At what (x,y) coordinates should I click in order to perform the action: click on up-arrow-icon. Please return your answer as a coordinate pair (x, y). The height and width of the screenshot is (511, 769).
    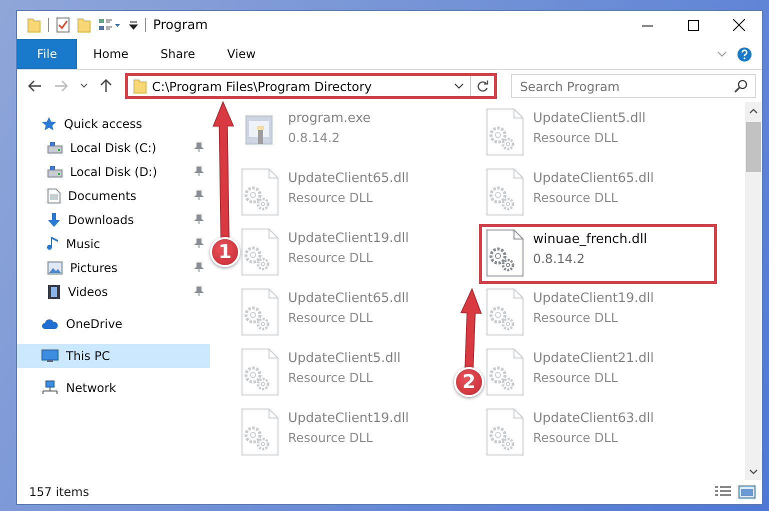
    Looking at the image, I should click on (106, 86).